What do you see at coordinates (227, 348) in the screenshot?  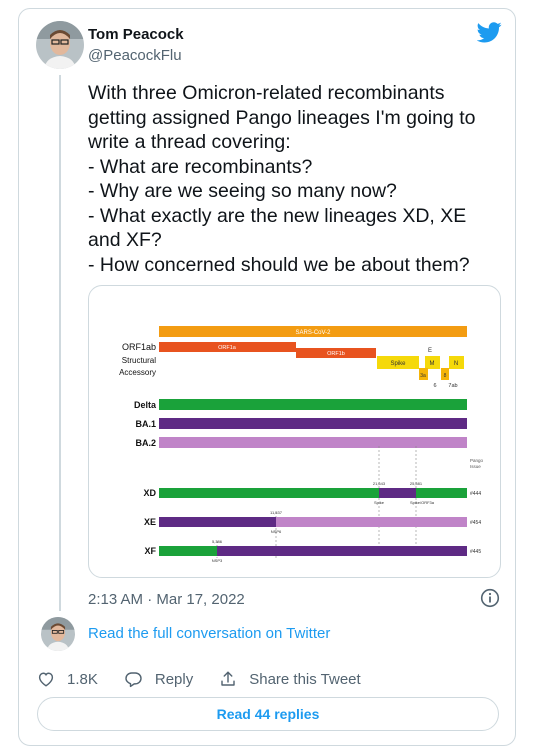 I see `orf1a-label: ORF1a` at bounding box center [227, 348].